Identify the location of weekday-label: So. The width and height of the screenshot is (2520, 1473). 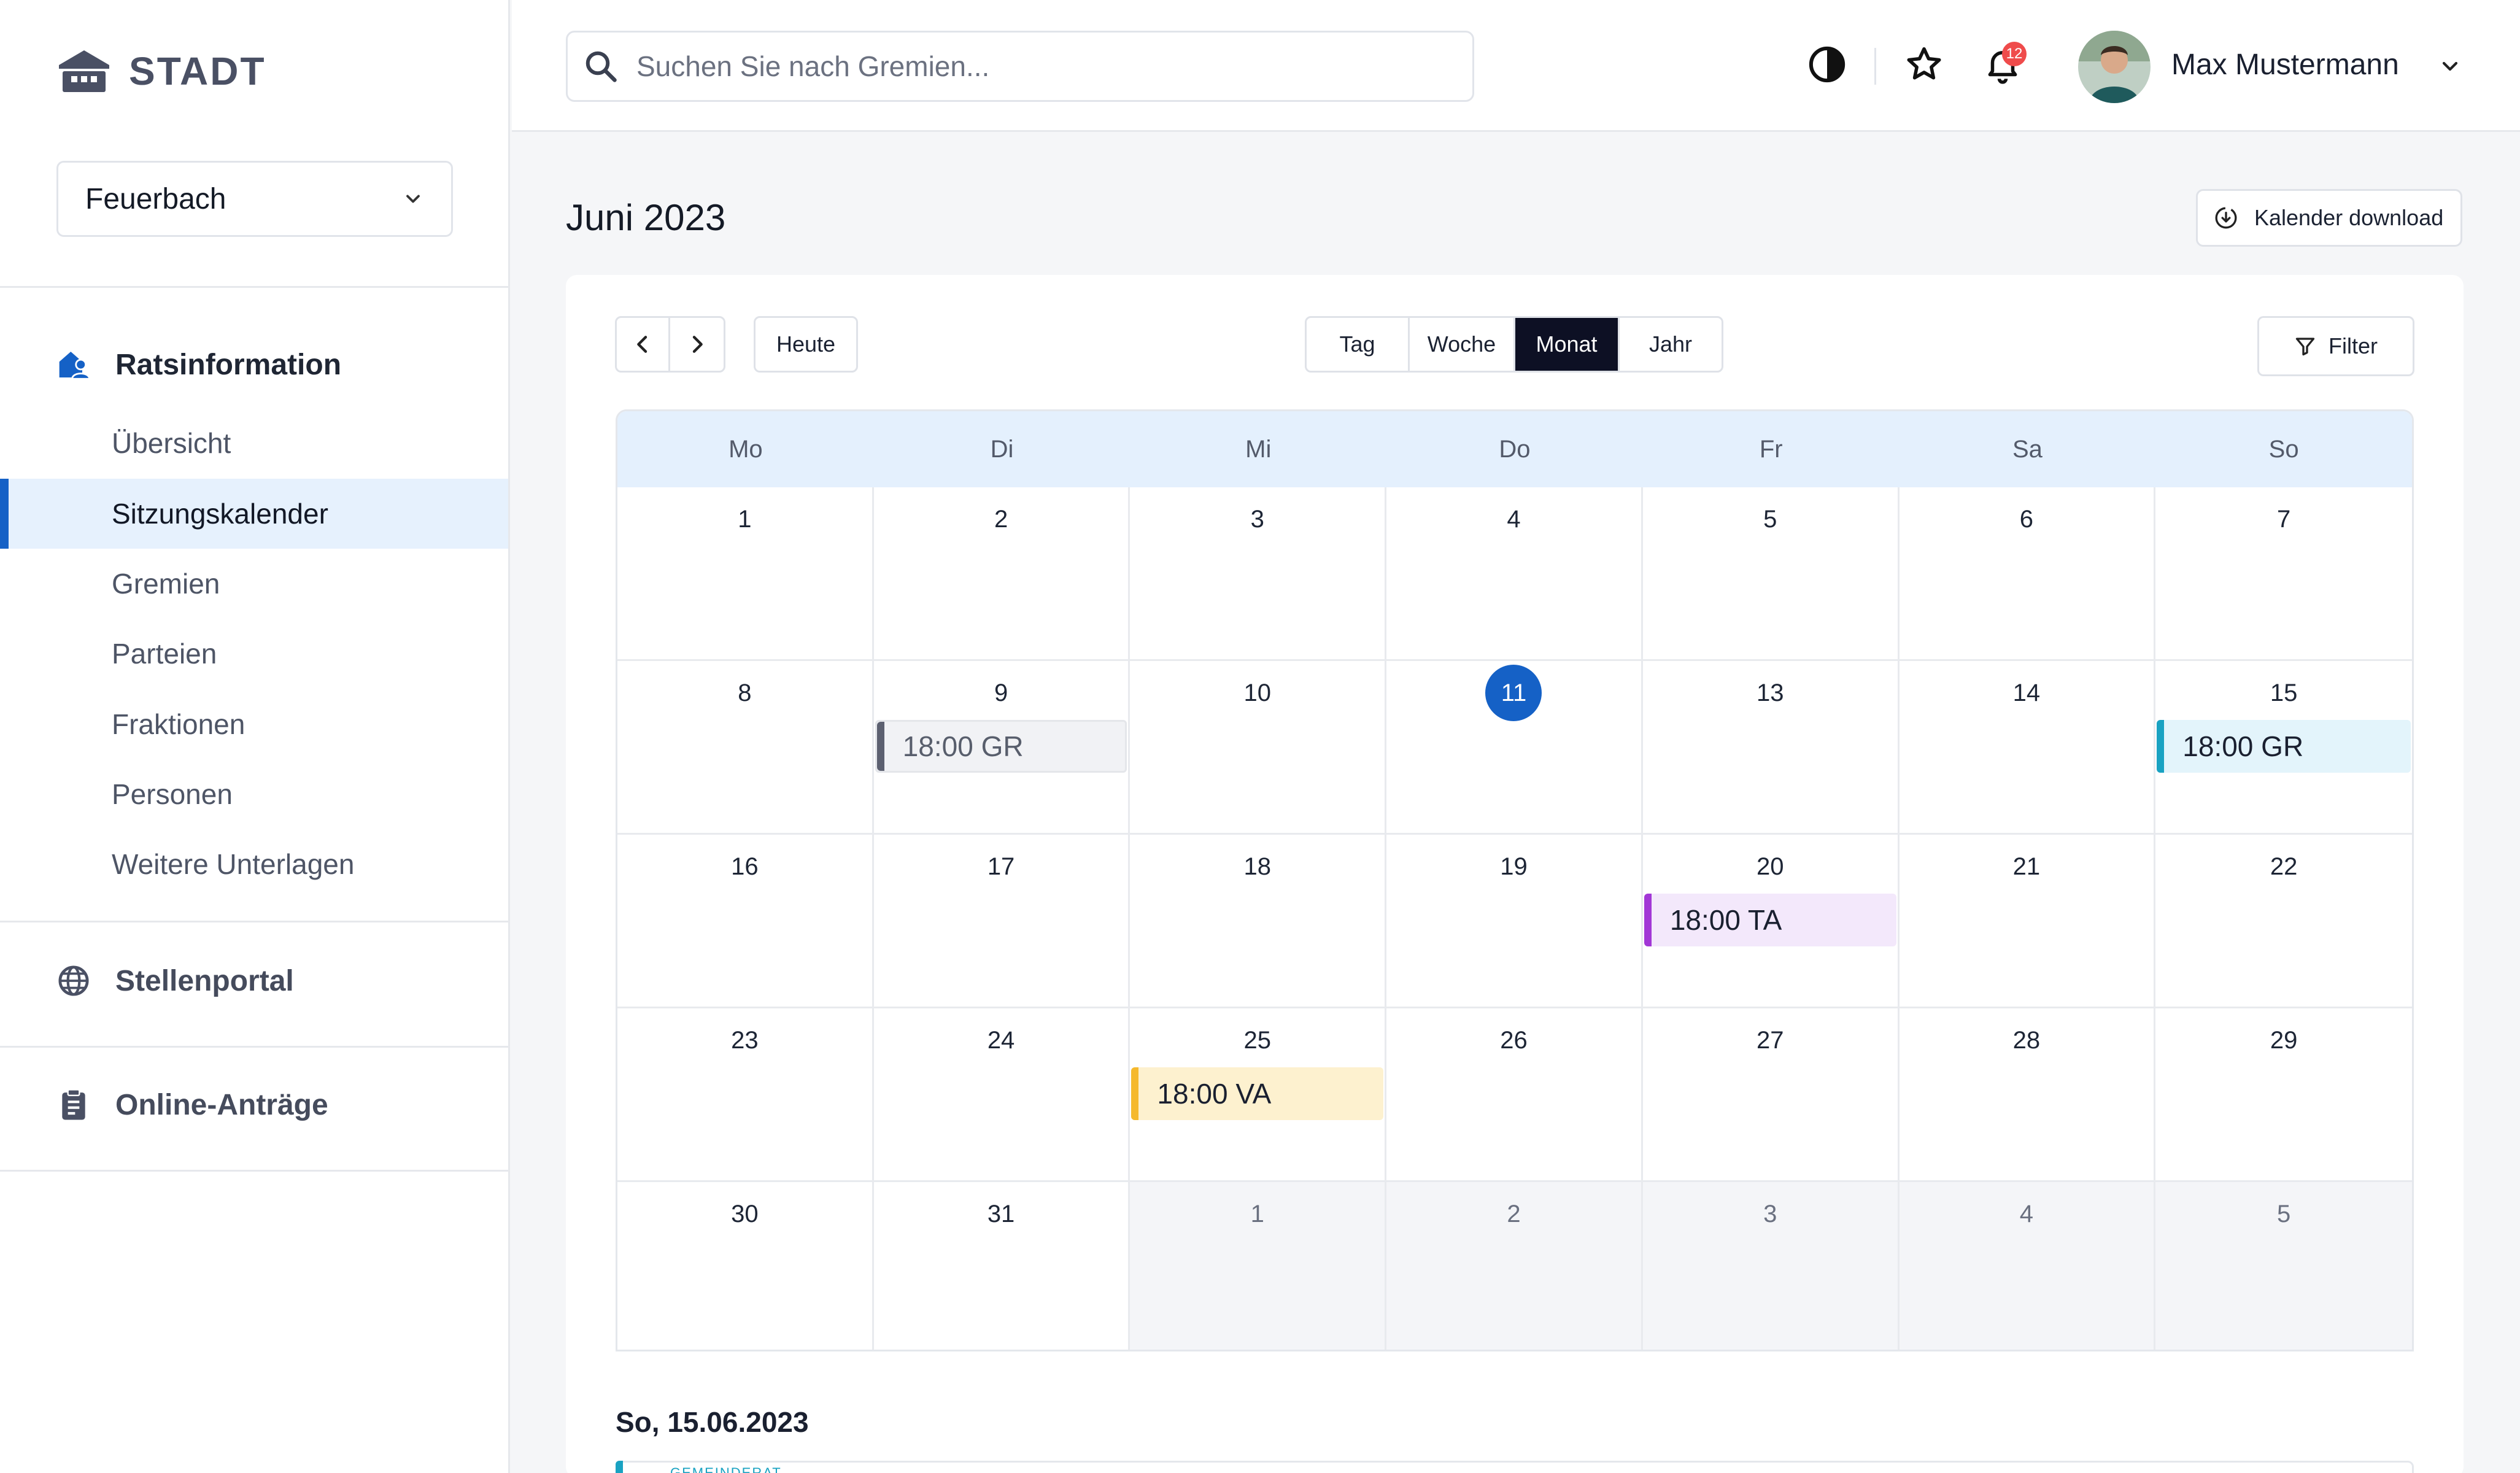
(2283, 449).